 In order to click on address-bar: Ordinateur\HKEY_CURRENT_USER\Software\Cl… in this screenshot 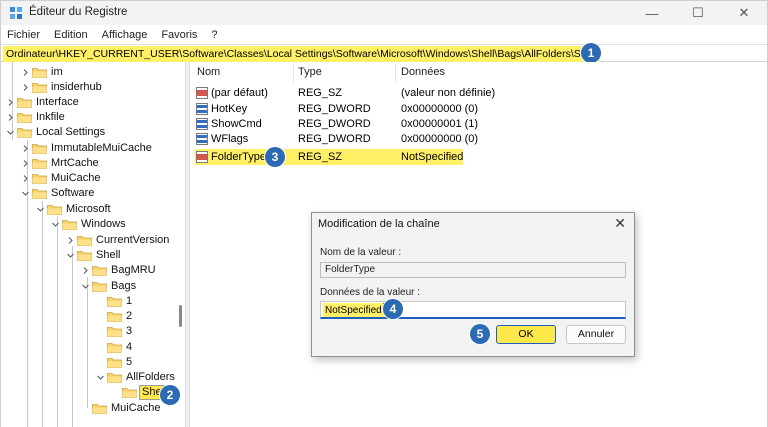, I will do `click(384, 53)`.